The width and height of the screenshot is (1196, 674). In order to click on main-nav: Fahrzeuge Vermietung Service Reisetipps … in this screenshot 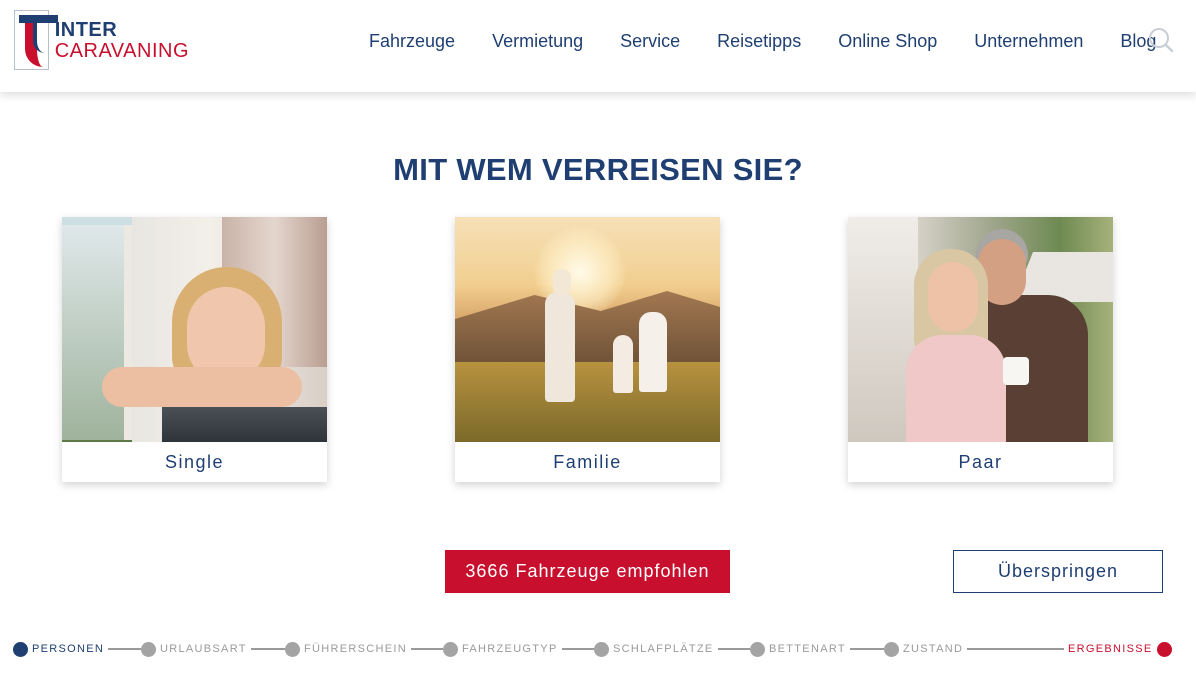, I will do `click(762, 41)`.